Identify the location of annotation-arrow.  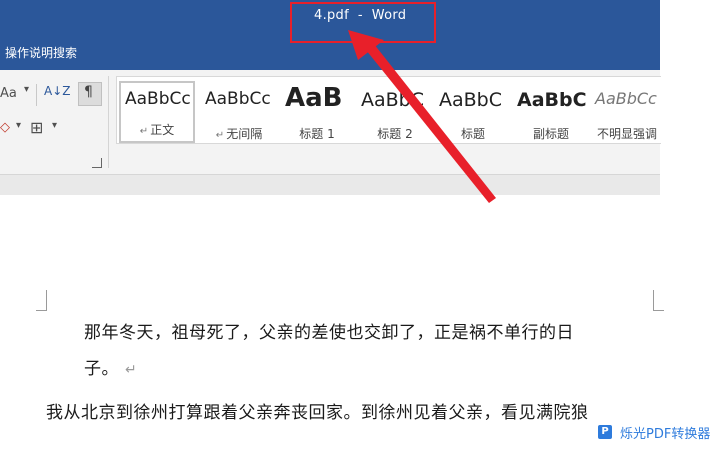
(422, 116).